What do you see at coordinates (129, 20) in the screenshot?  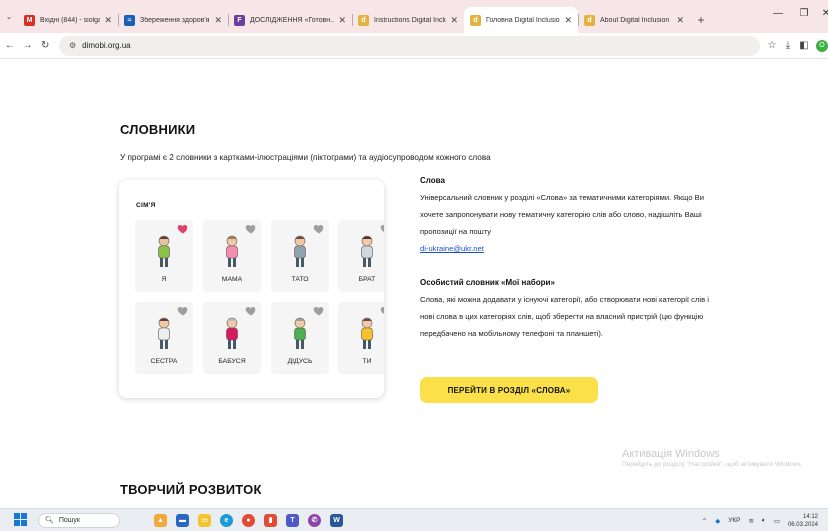 I see `tab-favicon-icon: ≈` at bounding box center [129, 20].